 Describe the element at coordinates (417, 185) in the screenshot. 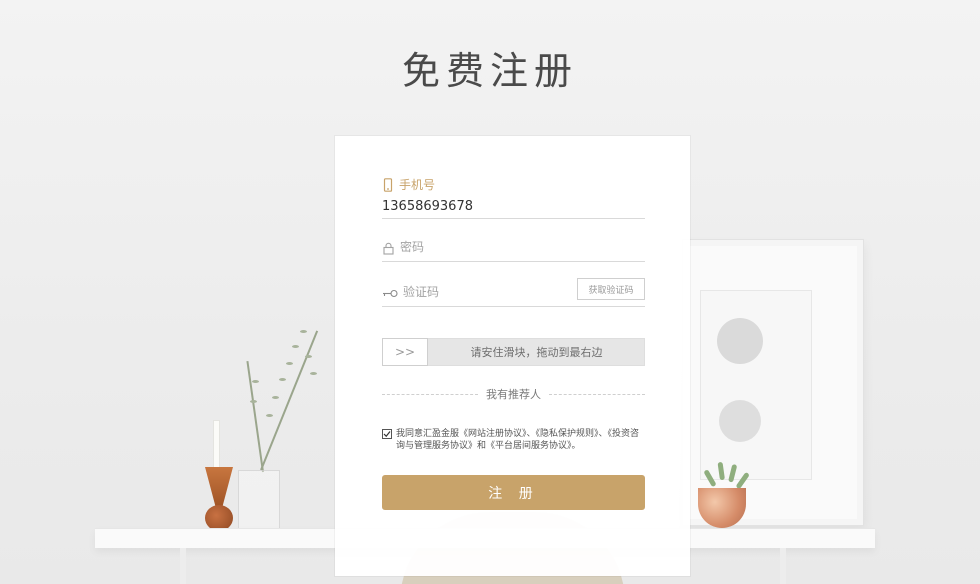

I see `phone-label-text: 手机号` at that location.